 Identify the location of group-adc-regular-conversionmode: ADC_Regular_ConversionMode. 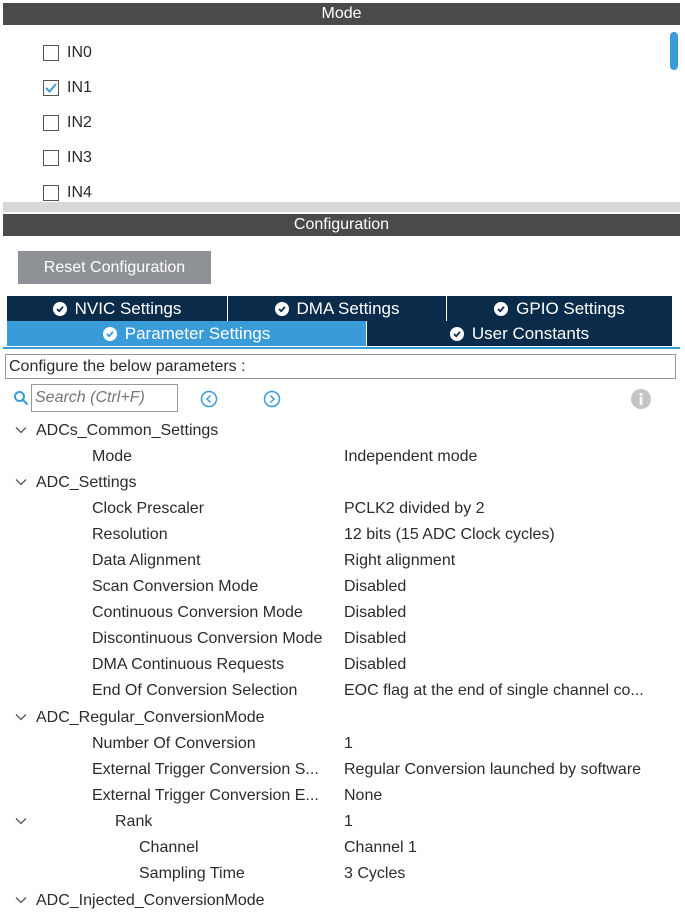
(342, 718).